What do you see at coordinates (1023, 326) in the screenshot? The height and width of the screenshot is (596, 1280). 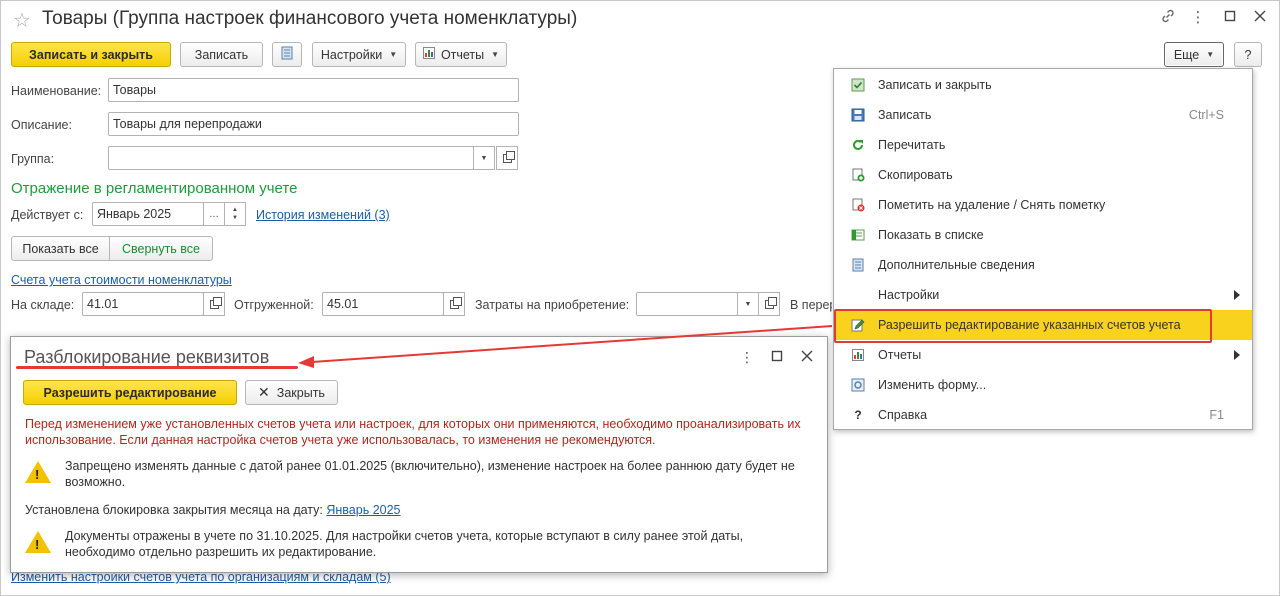 I see `menu-item-highlight-frame` at bounding box center [1023, 326].